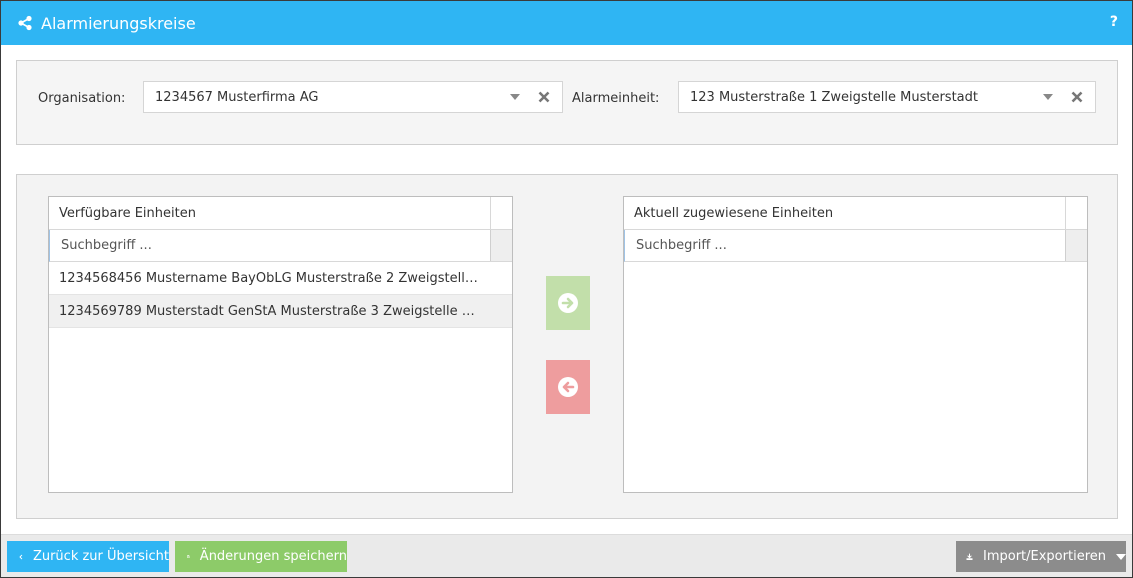 This screenshot has width=1133, height=578. What do you see at coordinates (100, 556) in the screenshot?
I see `back-button-label: Zurück zur Übersicht` at bounding box center [100, 556].